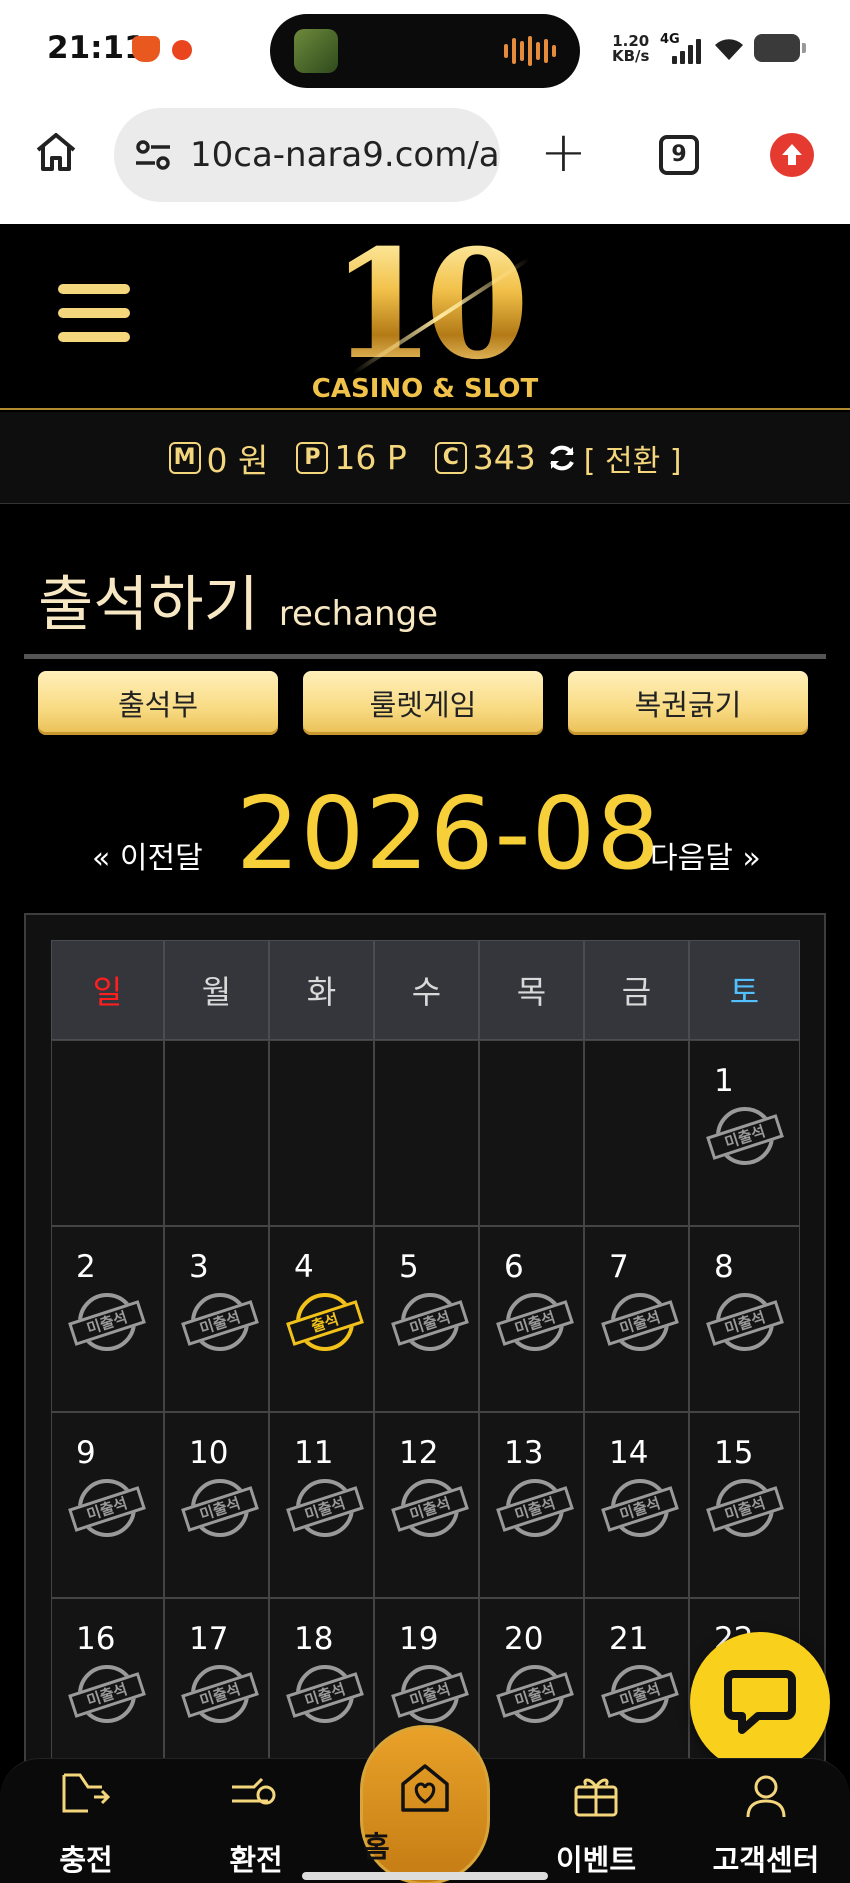 This screenshot has width=850, height=1883. What do you see at coordinates (425, 458) in the screenshot?
I see `balance-bar: M 0 원 P 16 P C 343 [ 전환 ]` at bounding box center [425, 458].